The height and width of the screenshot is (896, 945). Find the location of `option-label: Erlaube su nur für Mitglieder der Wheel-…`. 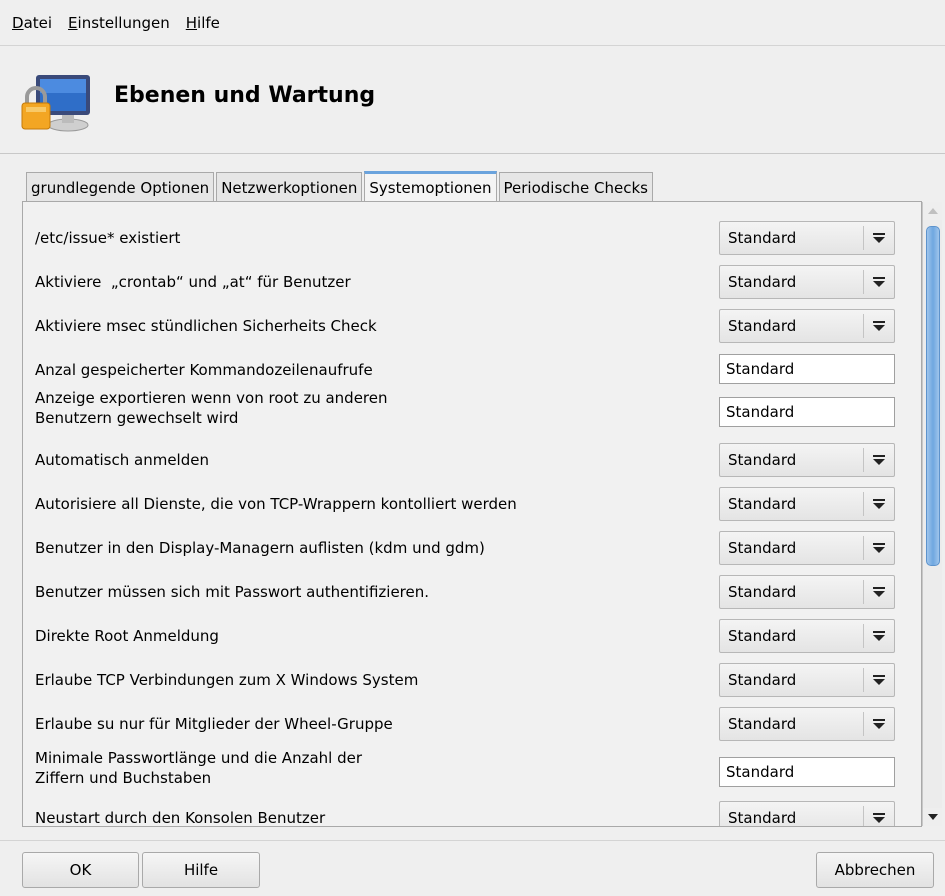

option-label: Erlaube su nur für Mitglieder der Wheel-… is located at coordinates (214, 724).